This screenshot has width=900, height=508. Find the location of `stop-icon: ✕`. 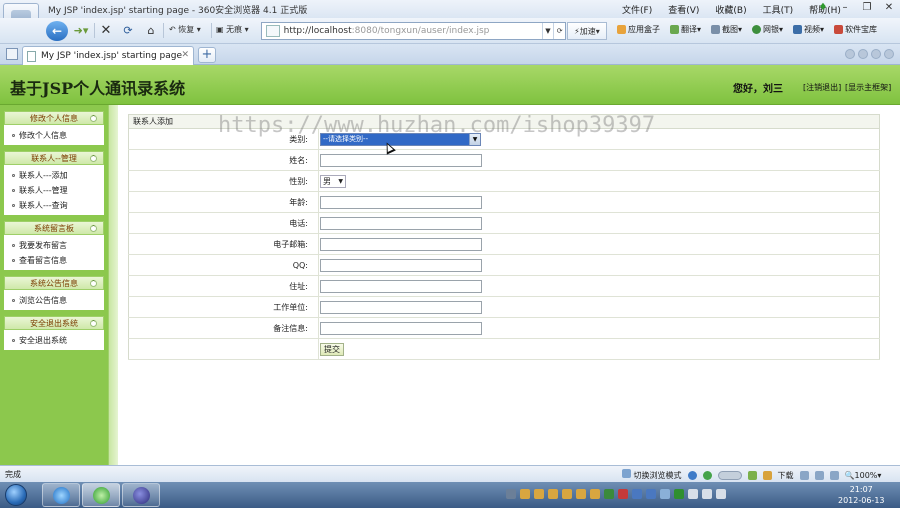

stop-icon: ✕ is located at coordinates (106, 30).